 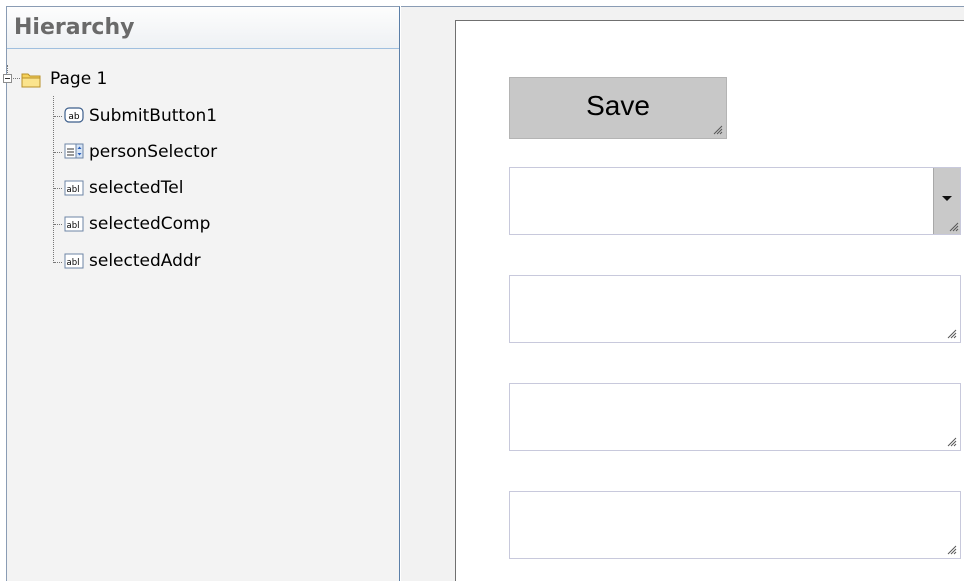 What do you see at coordinates (735, 201) in the screenshot?
I see `person-selector-dropdown` at bounding box center [735, 201].